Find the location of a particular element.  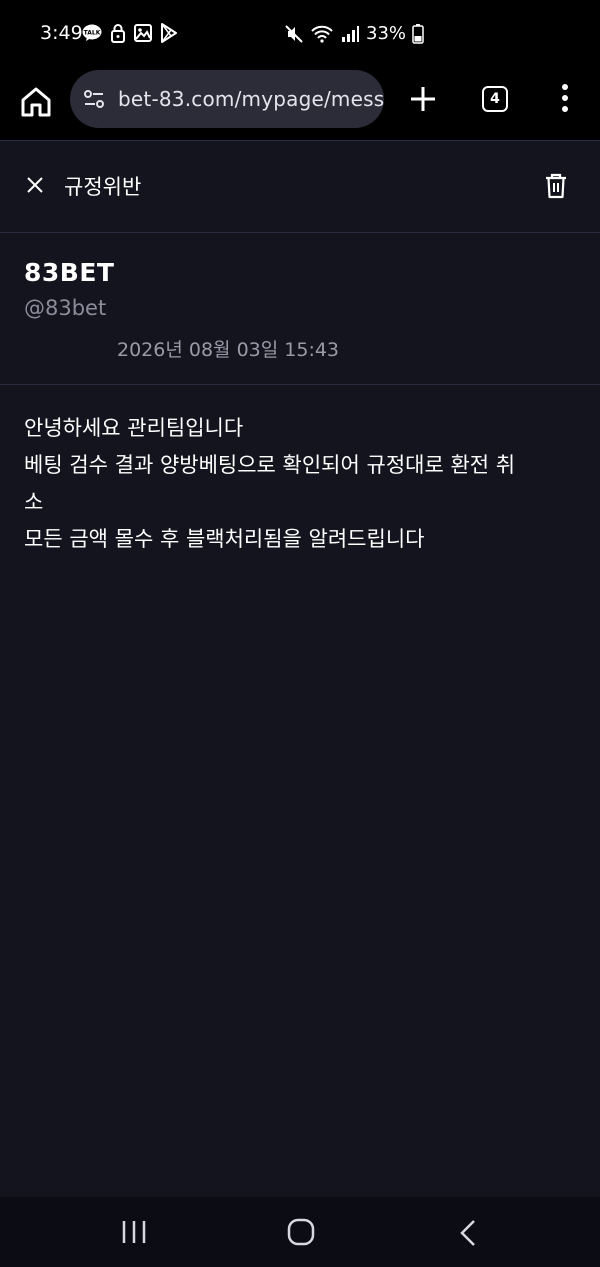

kakaotalk-icon: TALK is located at coordinates (92, 32).